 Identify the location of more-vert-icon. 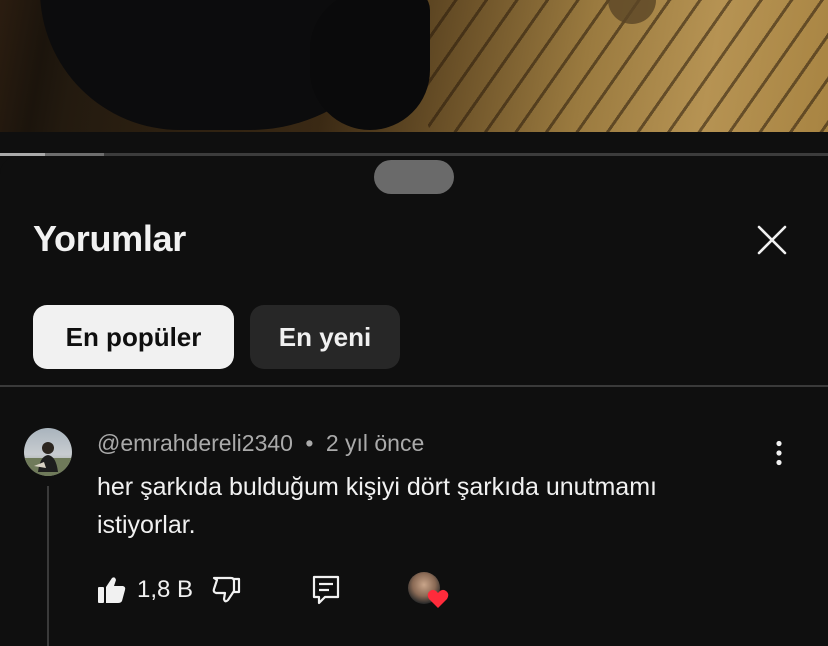
(779, 453).